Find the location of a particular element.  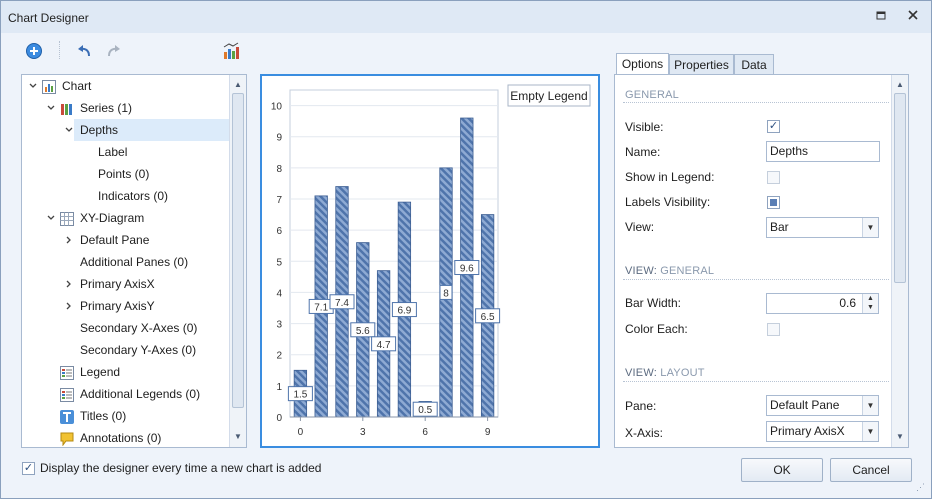

section-general: GENERAL is located at coordinates (652, 95).